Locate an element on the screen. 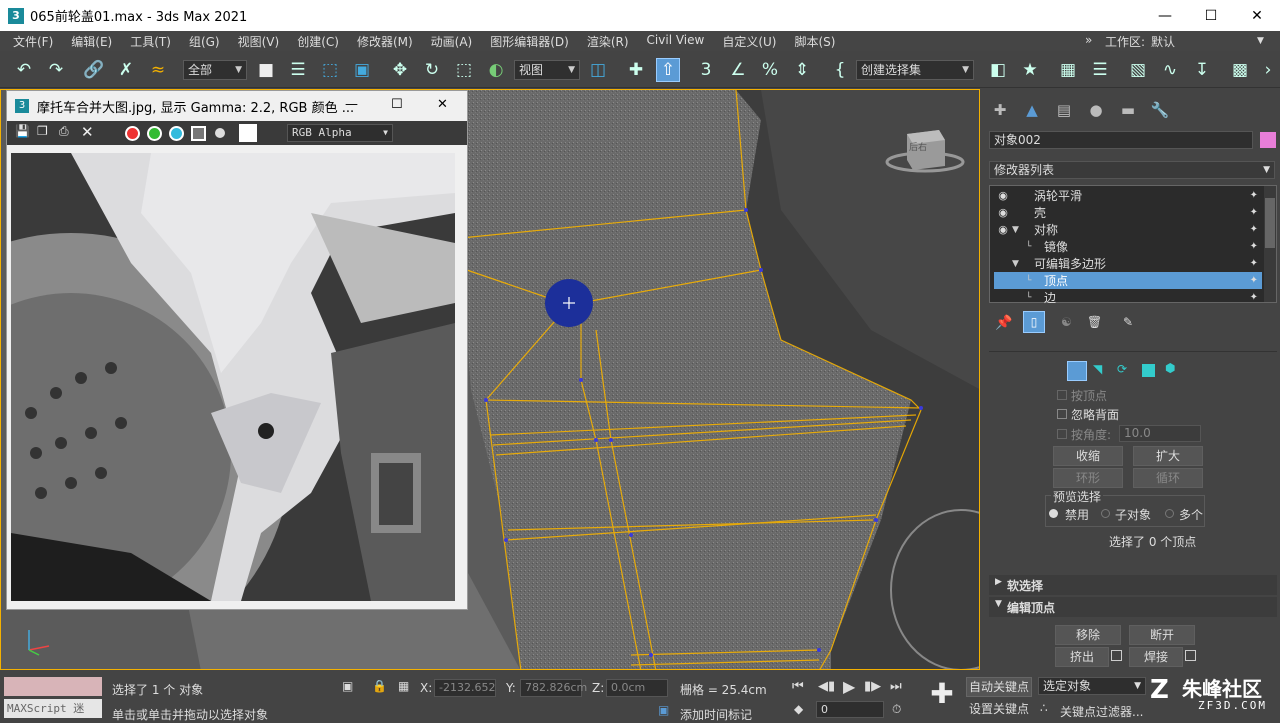  blue-channel-icon is located at coordinates (176, 133).